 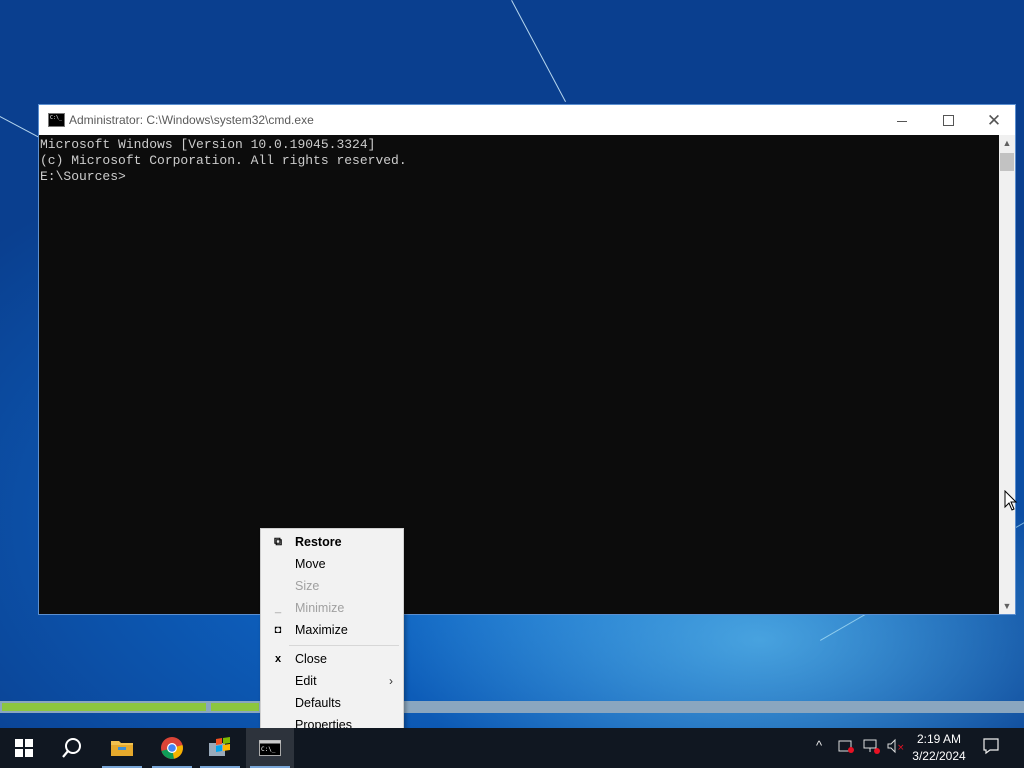 I want to click on maximize-button, so click(x=948, y=120).